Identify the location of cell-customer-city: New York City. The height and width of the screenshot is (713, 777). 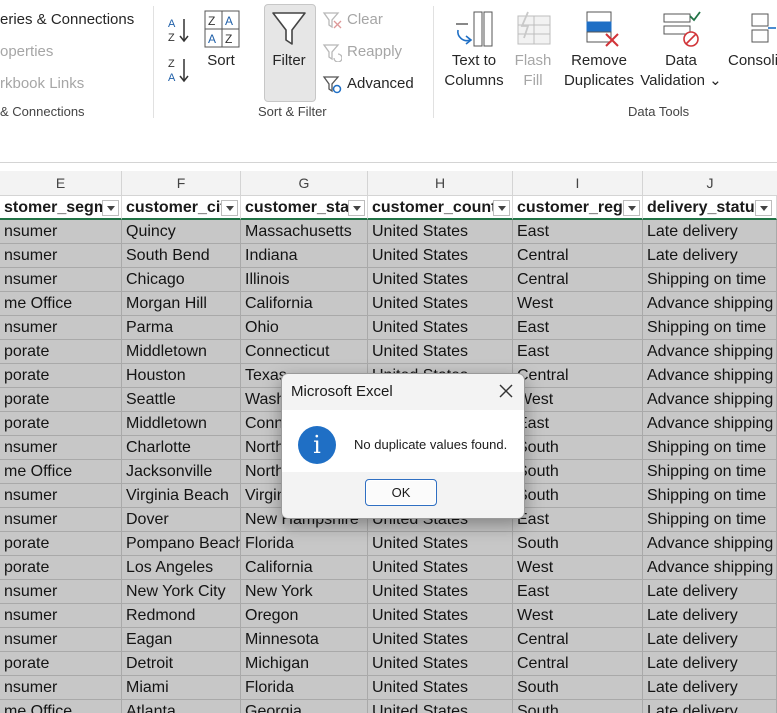
(181, 592).